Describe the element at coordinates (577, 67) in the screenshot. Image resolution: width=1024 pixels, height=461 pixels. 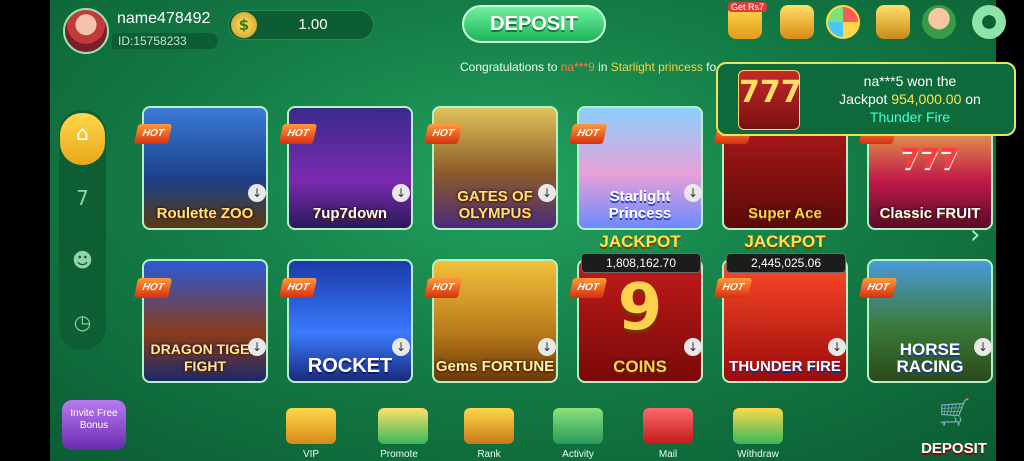
I see `marquee-user: na***9` at that location.